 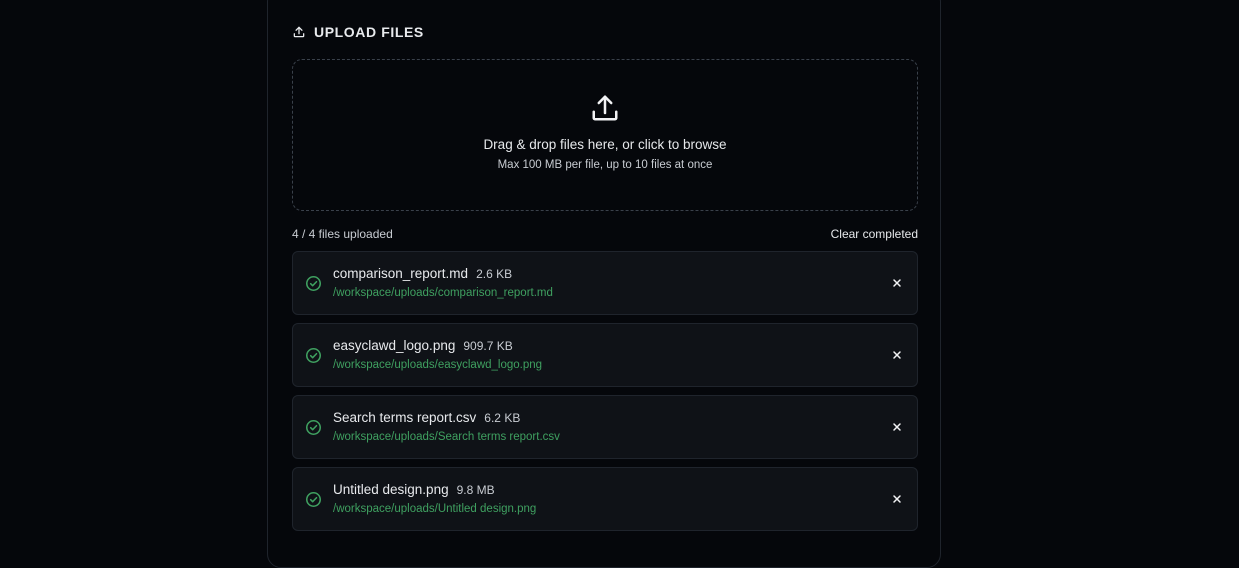 What do you see at coordinates (369, 32) in the screenshot?
I see `page-title: UPLOAD FILES` at bounding box center [369, 32].